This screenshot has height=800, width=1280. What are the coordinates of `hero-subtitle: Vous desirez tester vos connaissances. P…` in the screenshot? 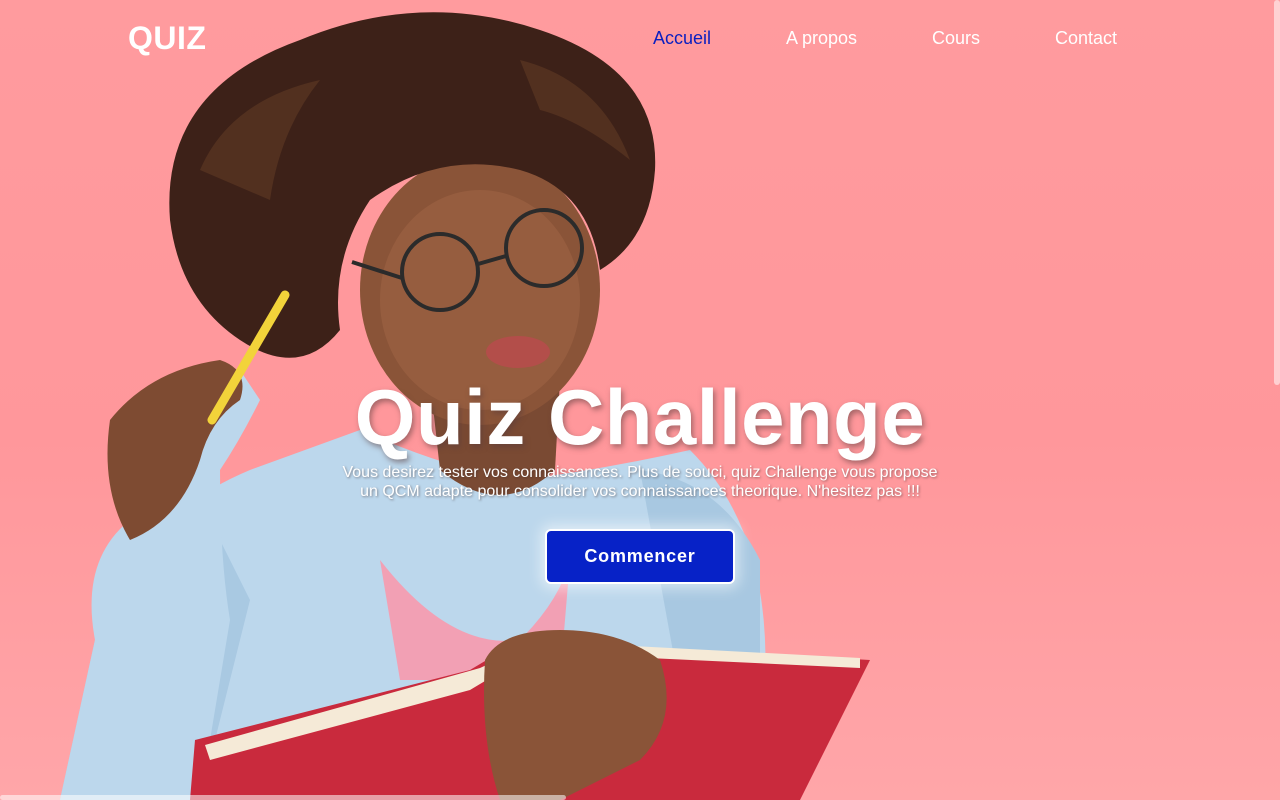 It's located at (640, 482).